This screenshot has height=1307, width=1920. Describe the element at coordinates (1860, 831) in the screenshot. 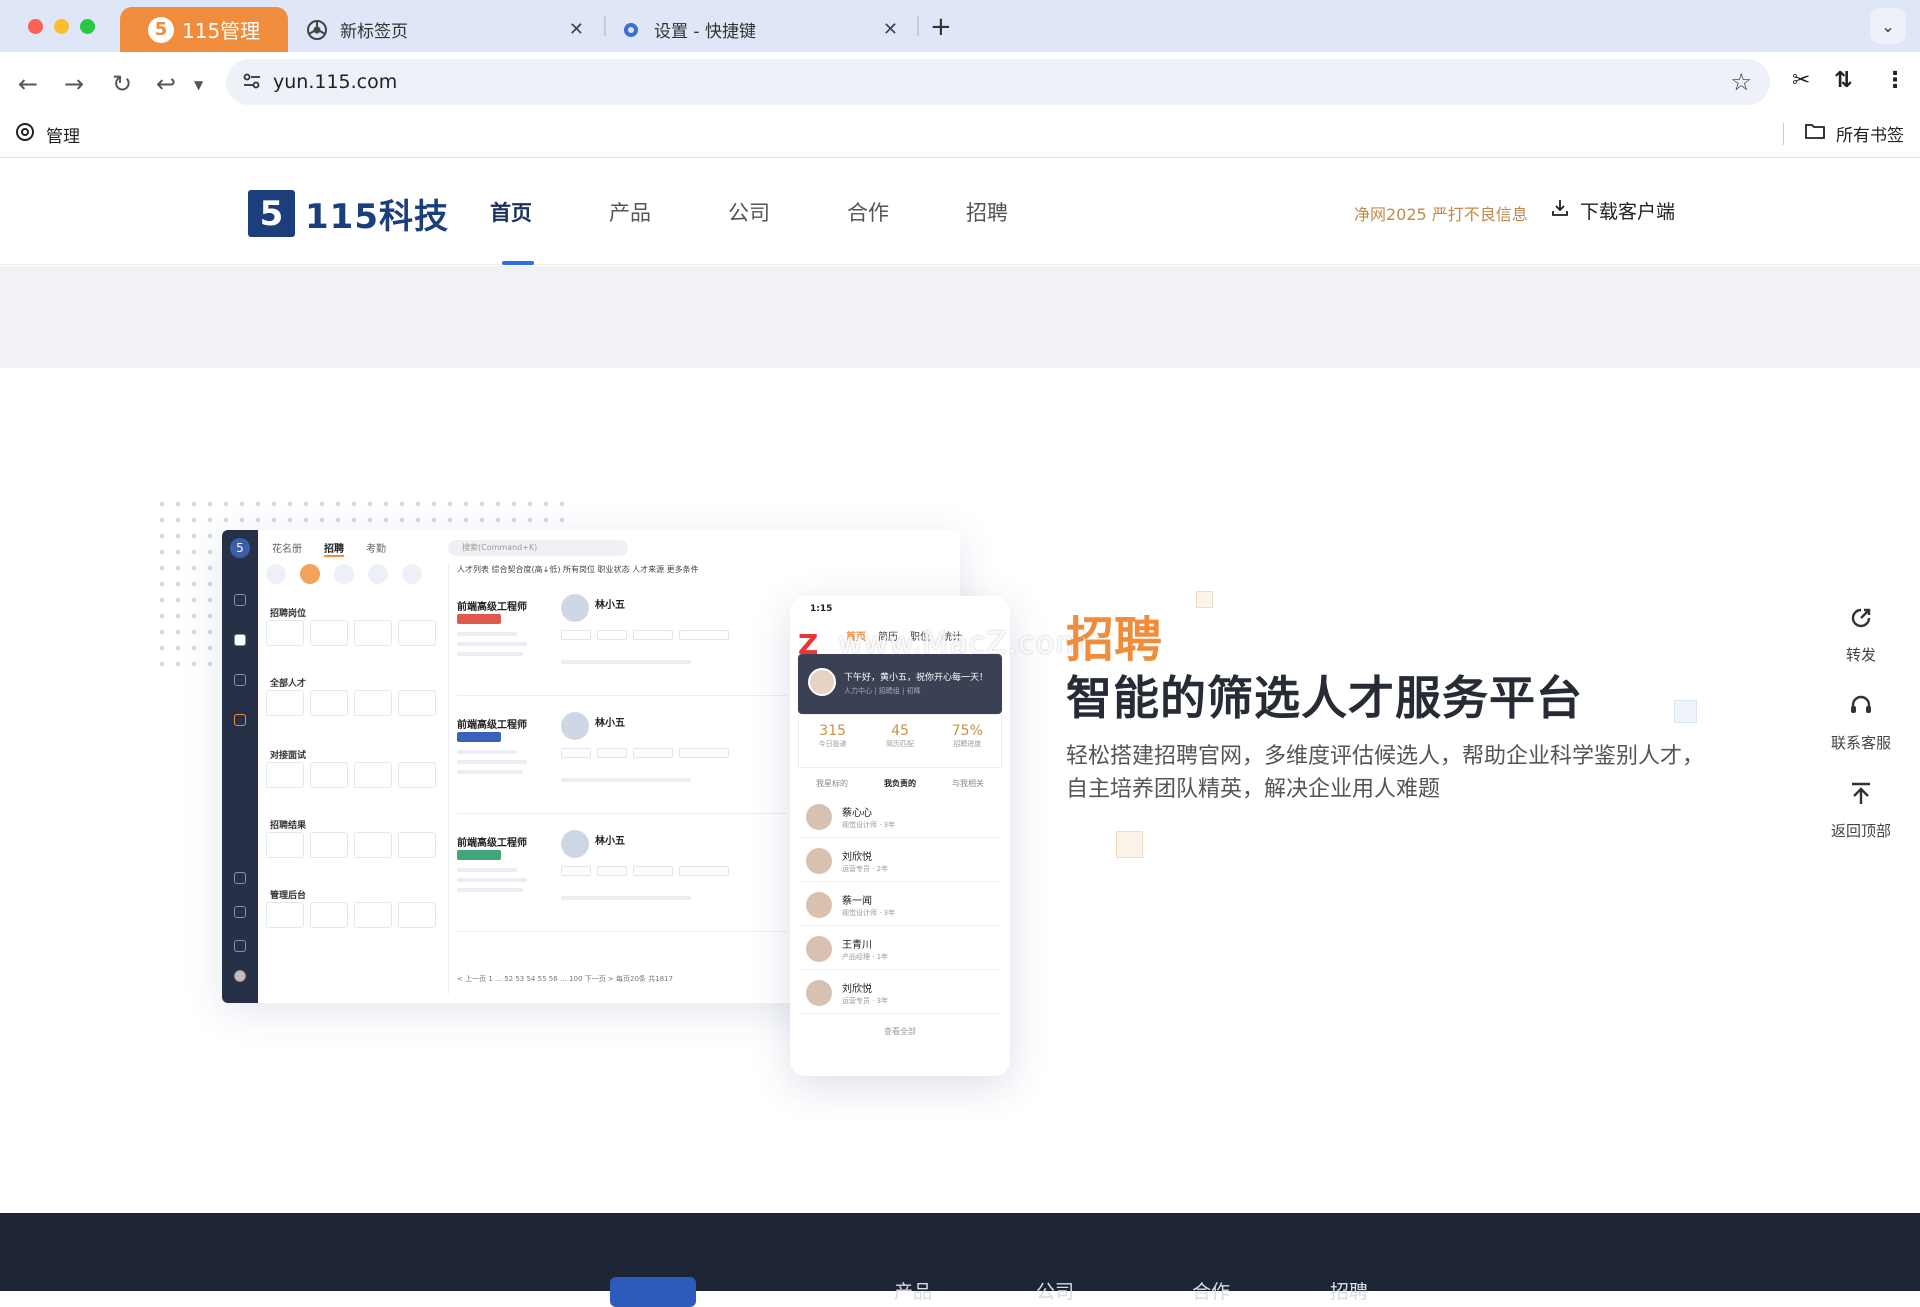

I see `back-to-top-label: 返回顶部` at that location.